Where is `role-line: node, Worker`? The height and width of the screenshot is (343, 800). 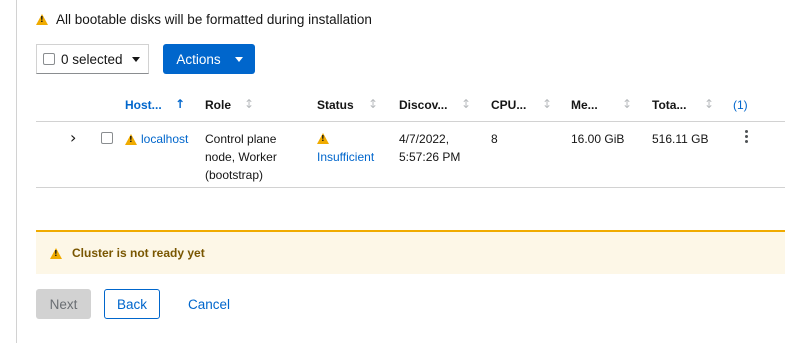 role-line: node, Worker is located at coordinates (241, 157).